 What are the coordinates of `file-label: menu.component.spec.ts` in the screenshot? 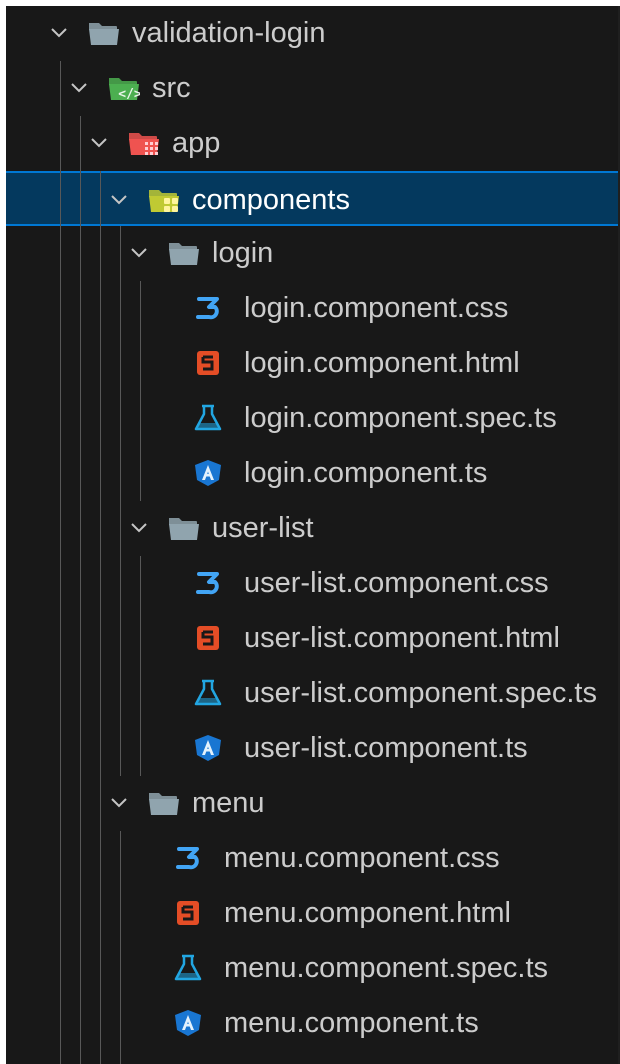 It's located at (386, 968).